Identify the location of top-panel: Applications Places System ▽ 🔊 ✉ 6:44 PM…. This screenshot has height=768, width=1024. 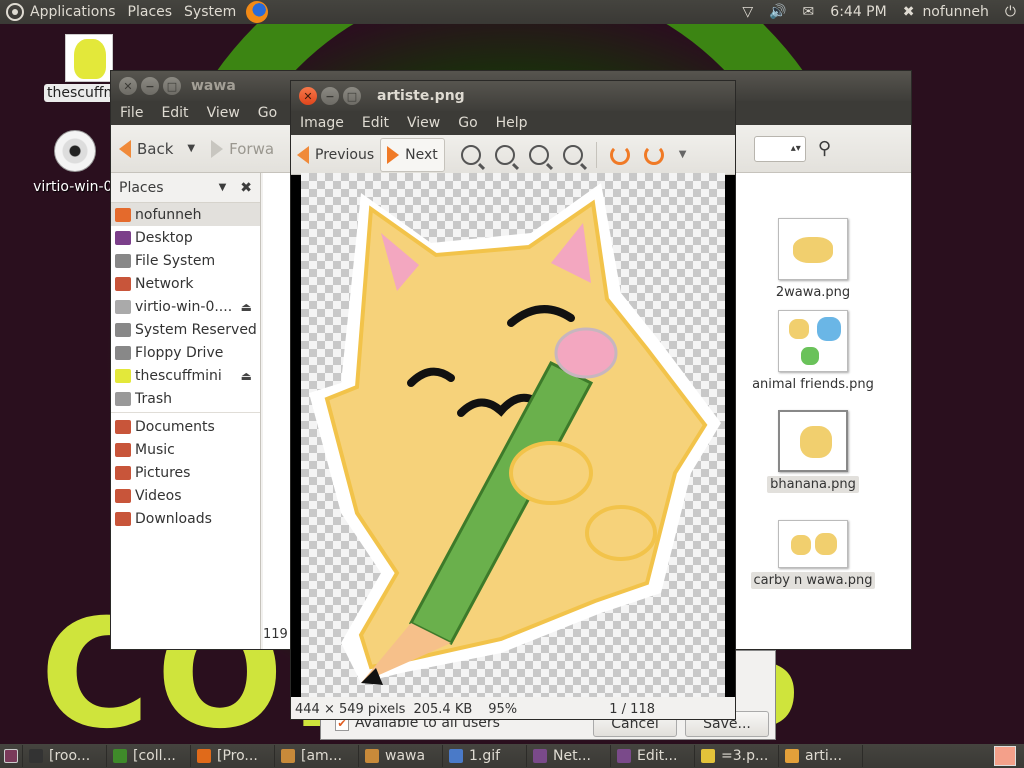
(512, 12).